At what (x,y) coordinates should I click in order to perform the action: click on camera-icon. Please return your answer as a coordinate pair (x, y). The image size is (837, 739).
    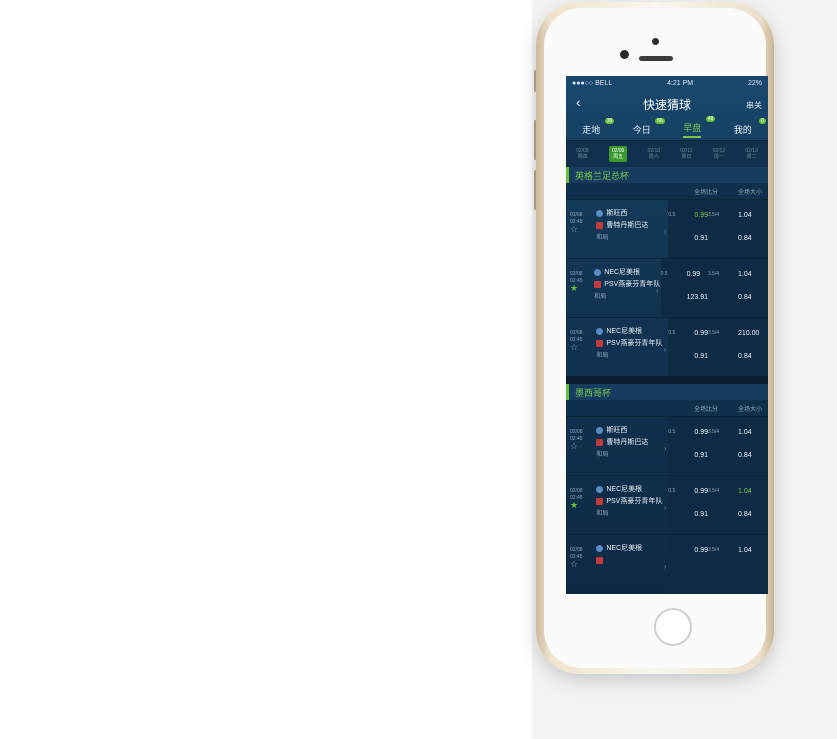
    Looking at the image, I should click on (655, 41).